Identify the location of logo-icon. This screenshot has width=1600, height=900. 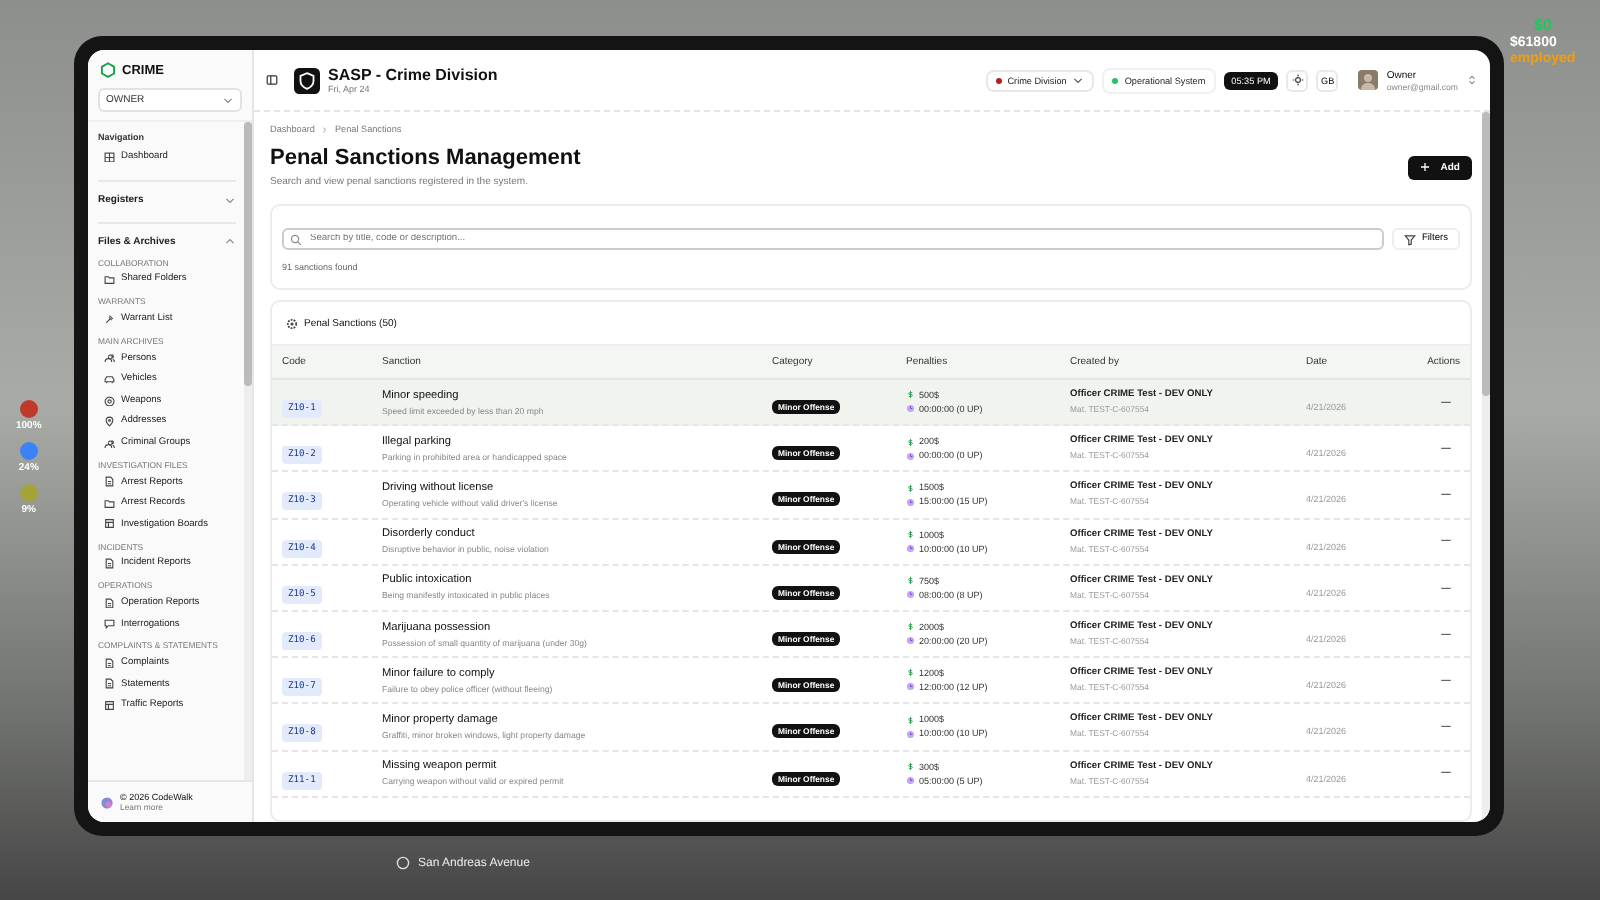
(107, 802).